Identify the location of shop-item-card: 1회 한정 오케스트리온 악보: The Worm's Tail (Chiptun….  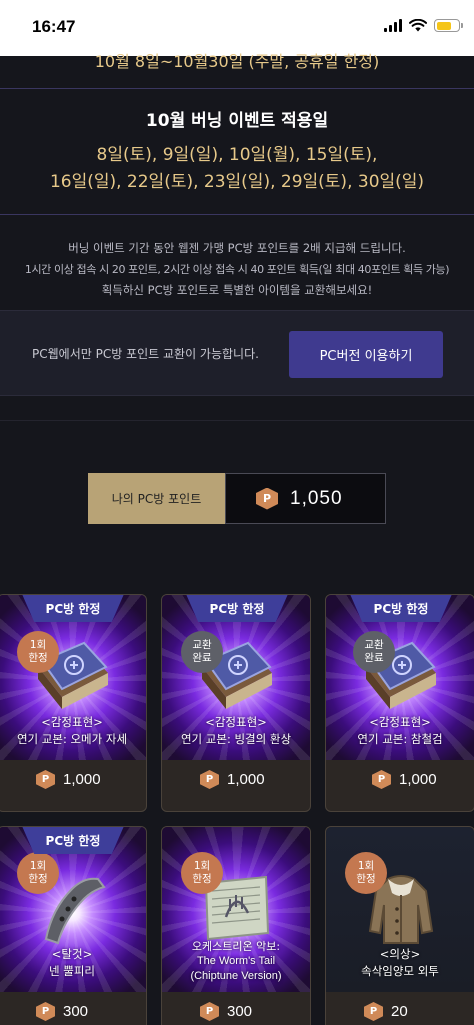
(236, 925).